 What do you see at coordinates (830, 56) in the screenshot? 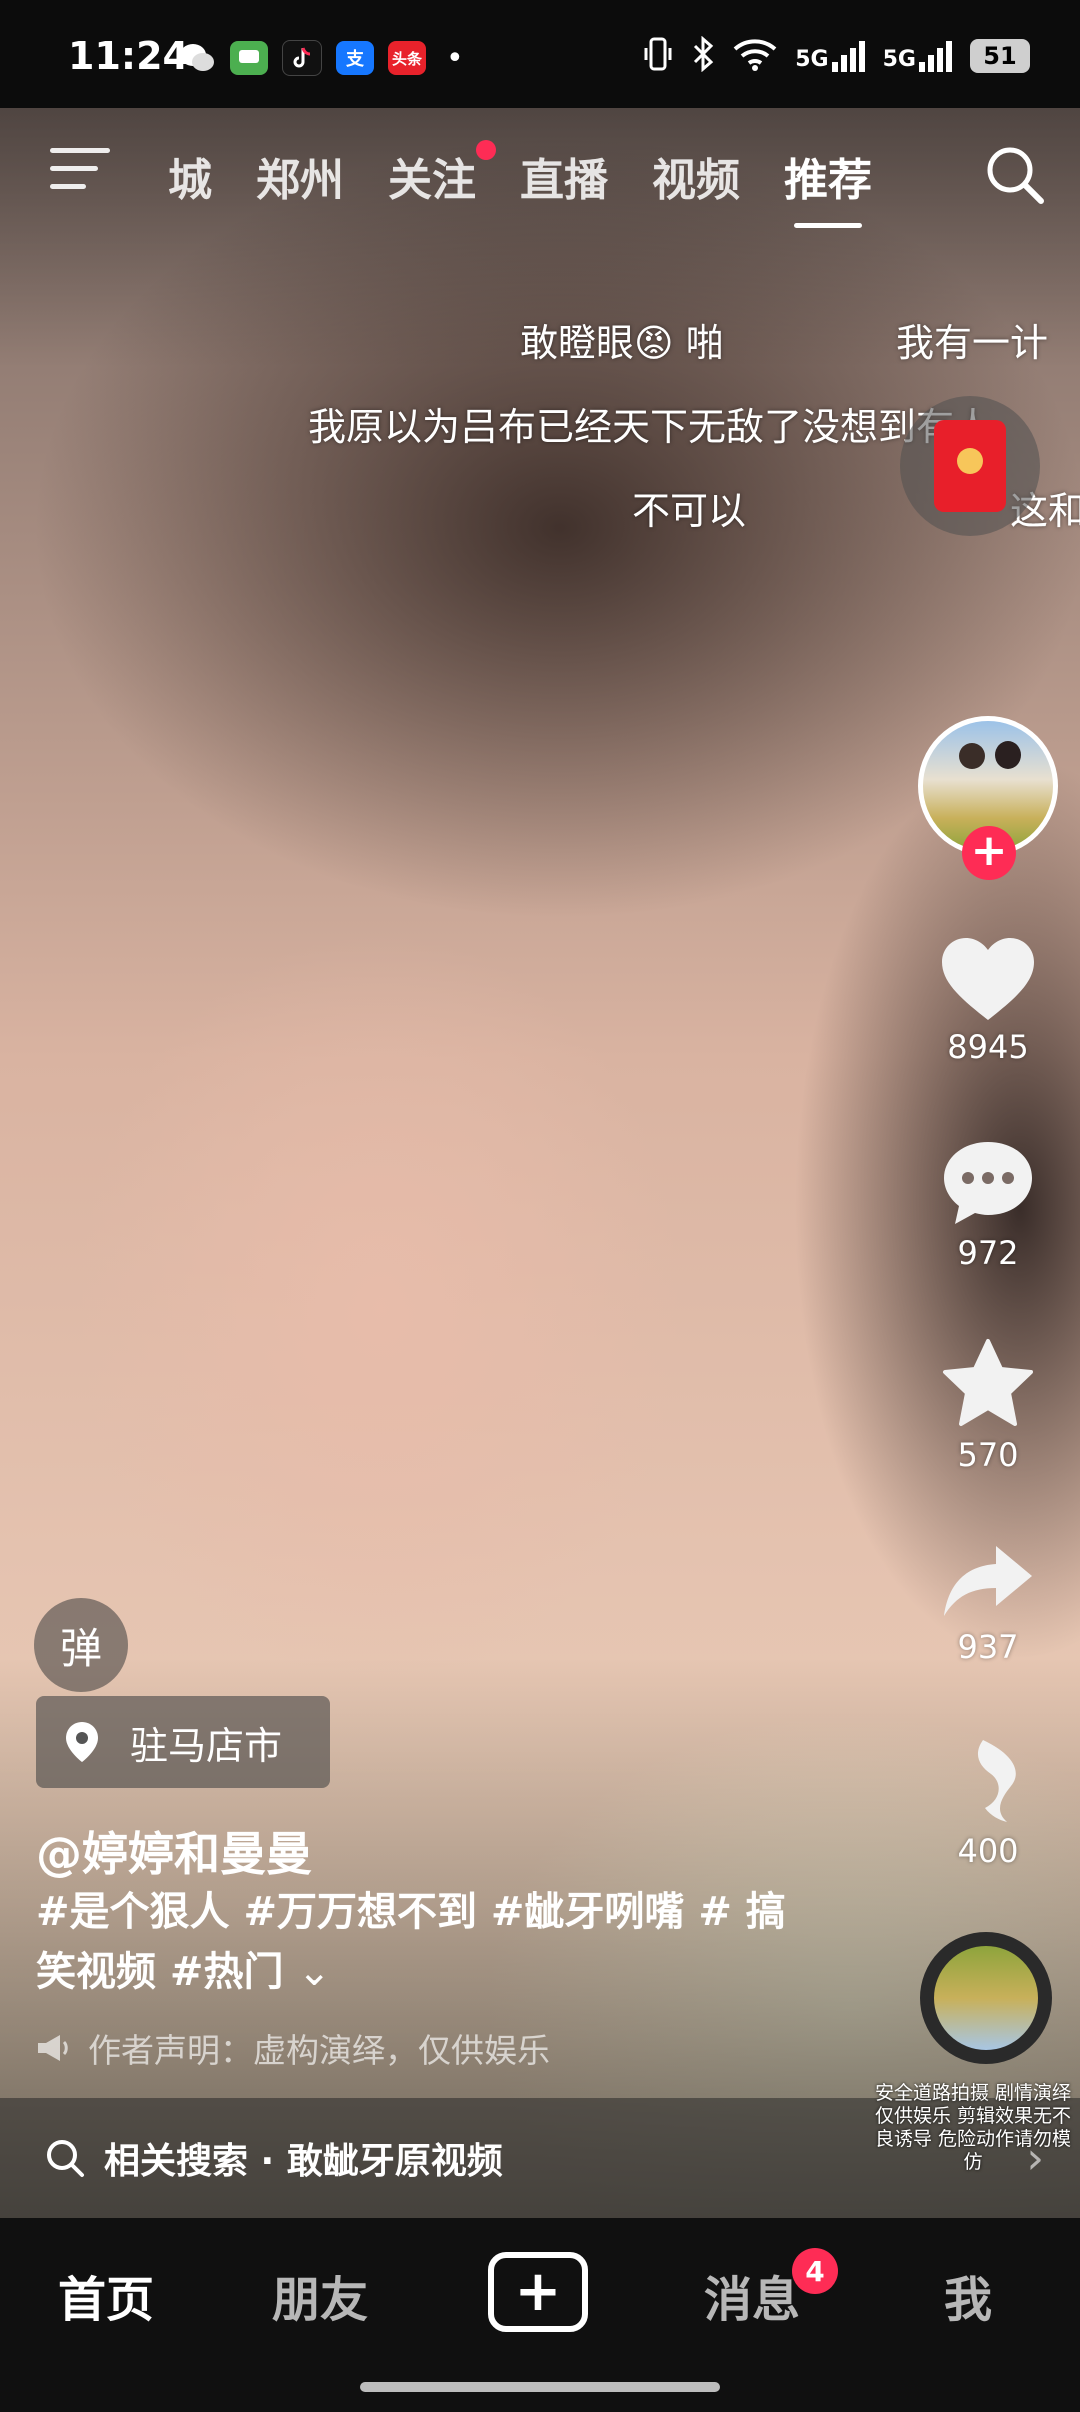
I see `signal-1: 5G` at bounding box center [830, 56].